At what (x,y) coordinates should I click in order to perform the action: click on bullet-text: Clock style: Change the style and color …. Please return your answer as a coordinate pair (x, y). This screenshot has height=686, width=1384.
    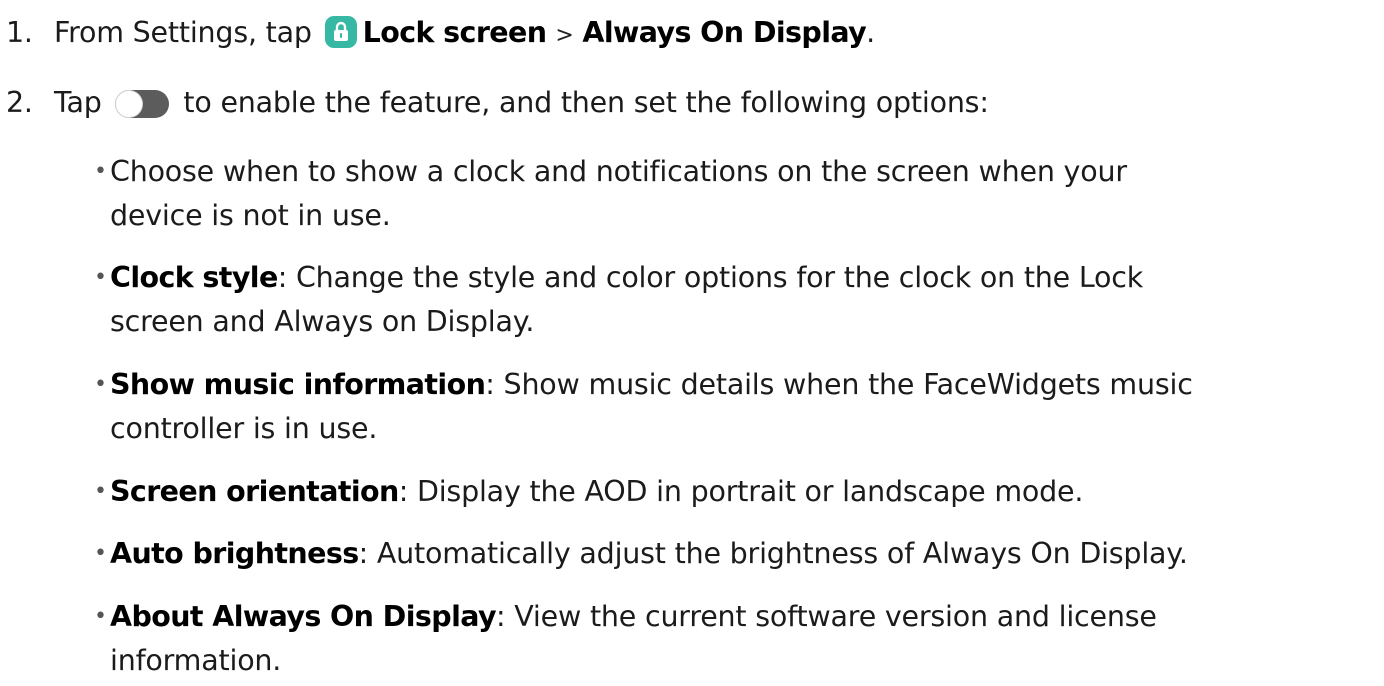
    Looking at the image, I should click on (626, 278).